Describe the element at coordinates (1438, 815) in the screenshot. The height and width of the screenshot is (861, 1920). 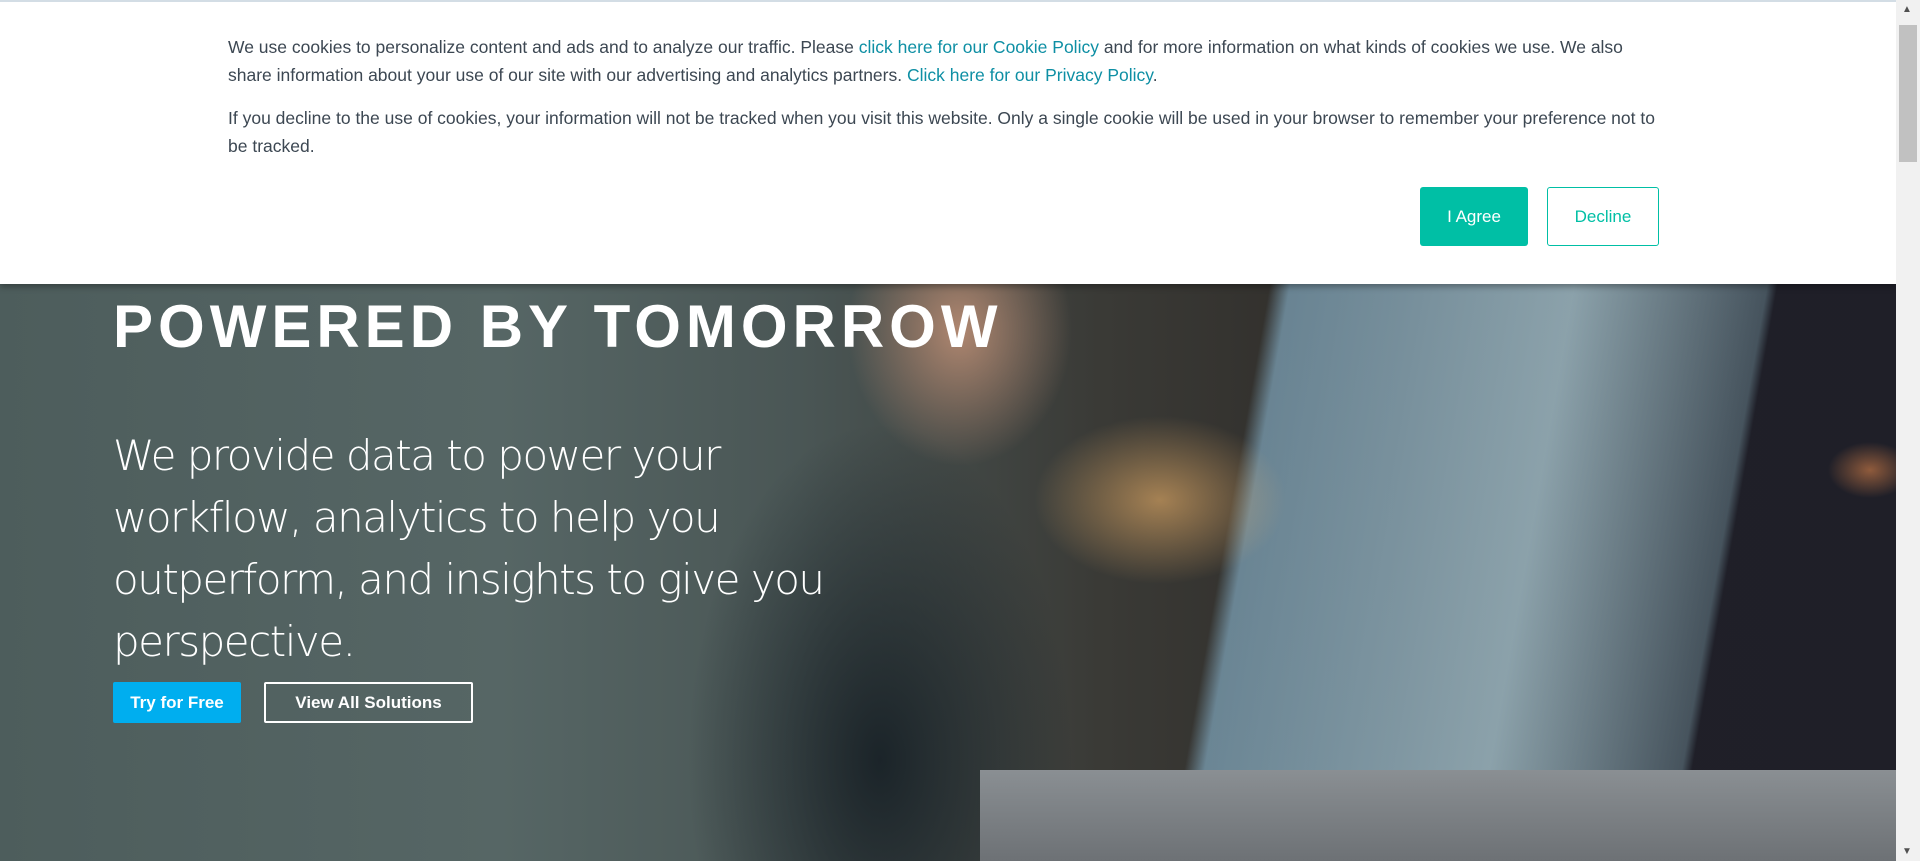
I see `desk-image-detail` at that location.